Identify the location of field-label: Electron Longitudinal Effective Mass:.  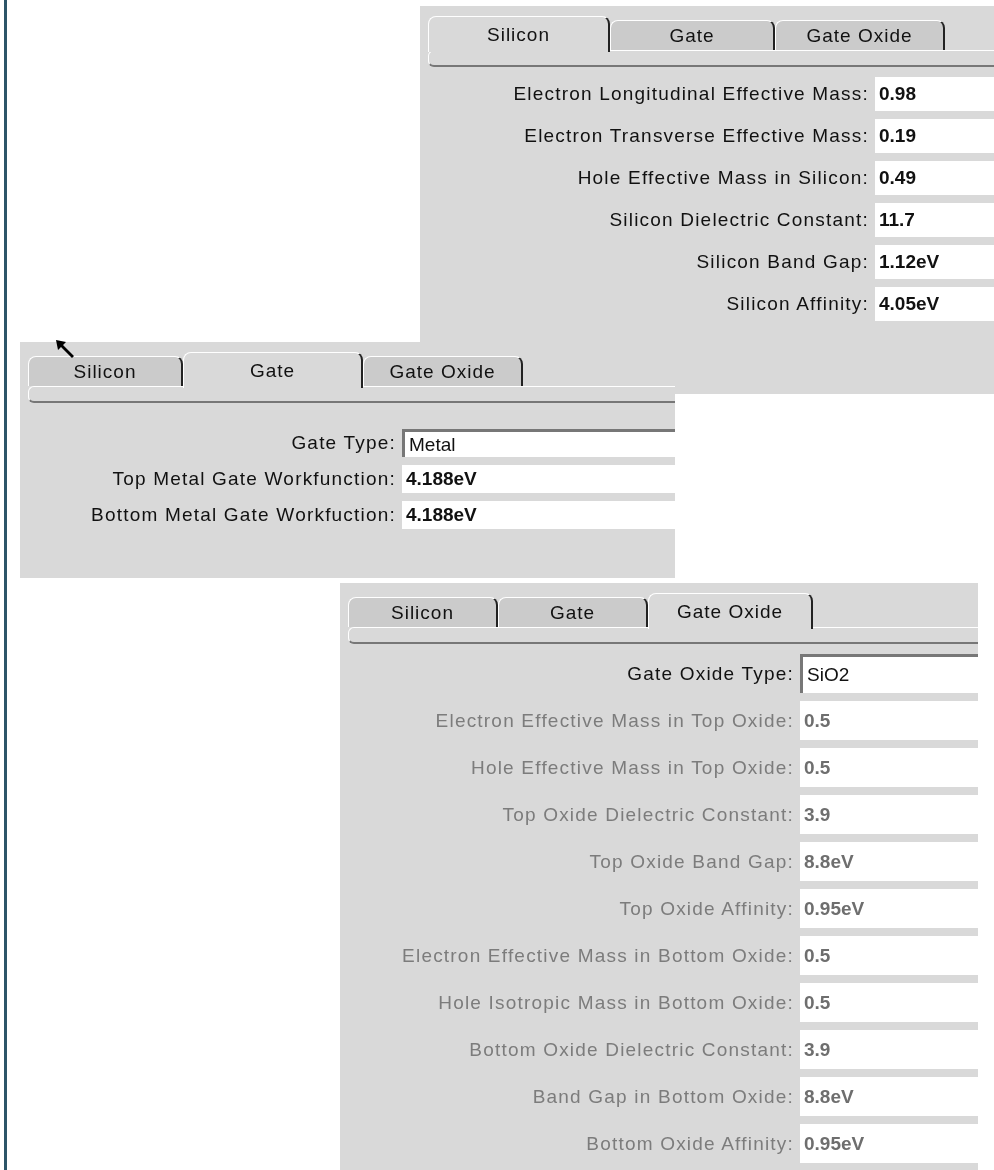
(691, 94).